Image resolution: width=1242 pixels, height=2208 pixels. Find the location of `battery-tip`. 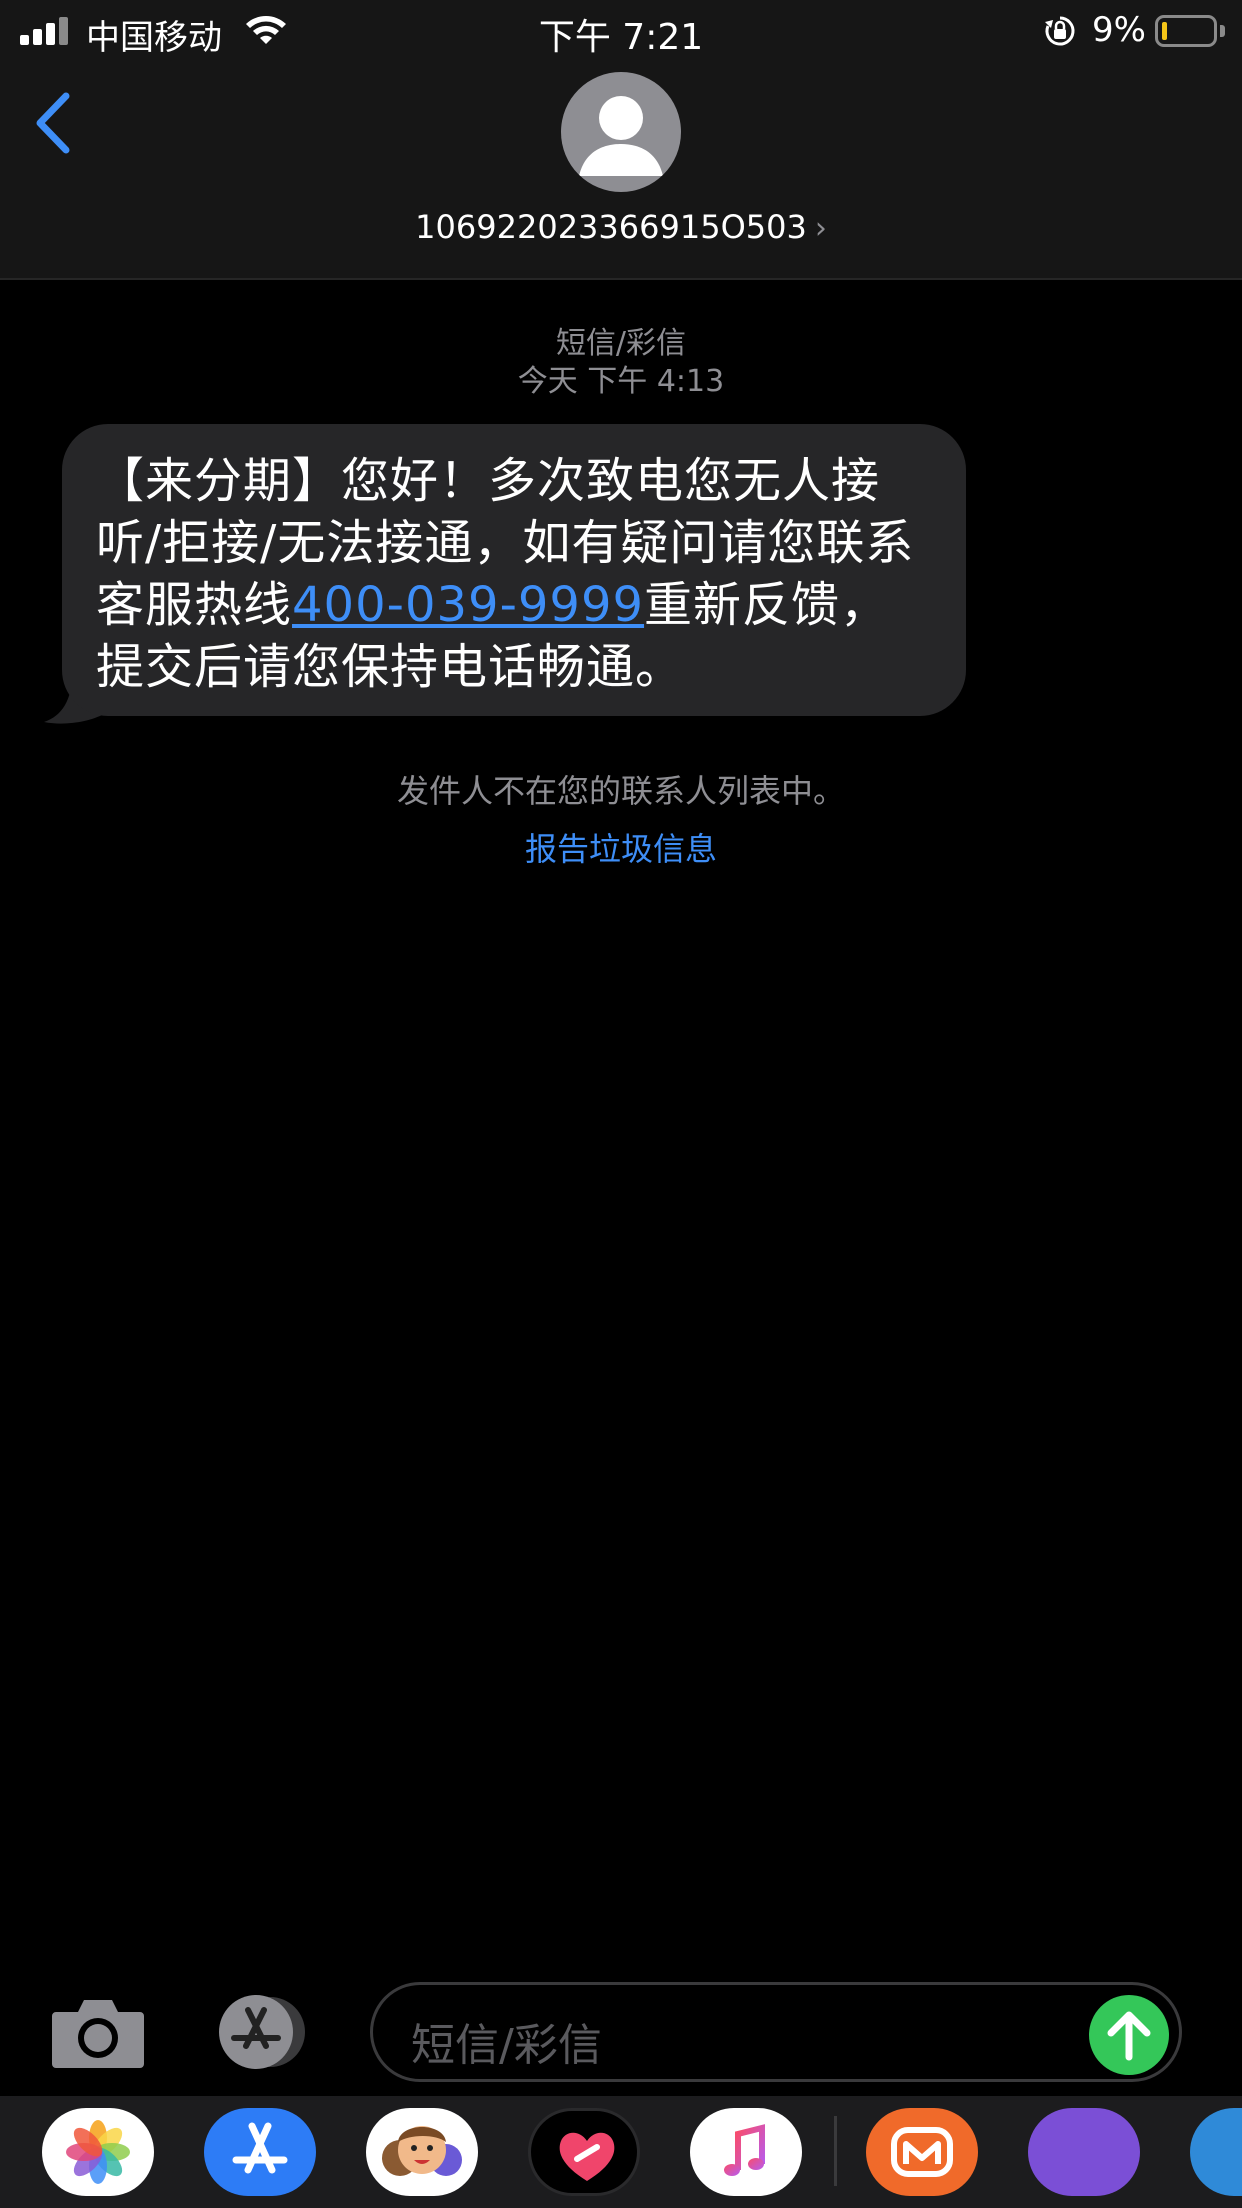

battery-tip is located at coordinates (1222, 31).